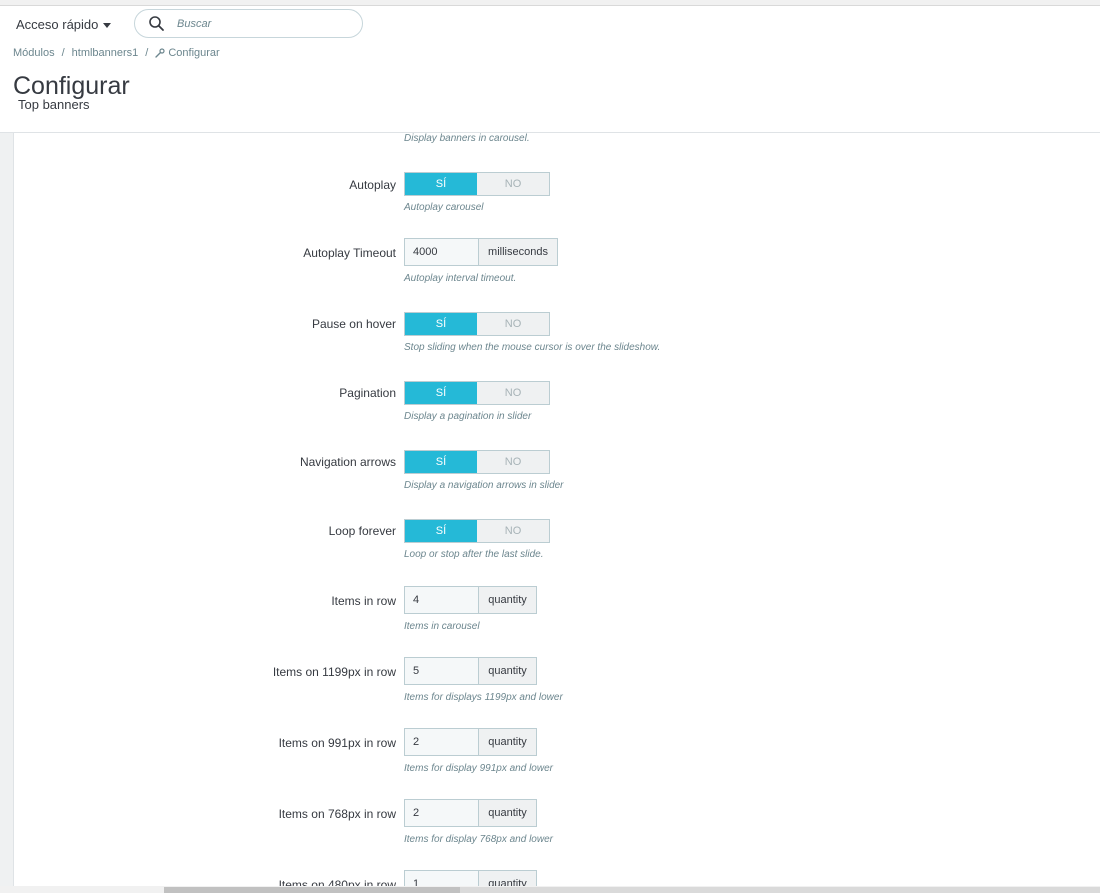 This screenshot has height=893, width=1100. Describe the element at coordinates (334, 672) in the screenshot. I see `items-1199-label: Items on 1199px in row` at that location.